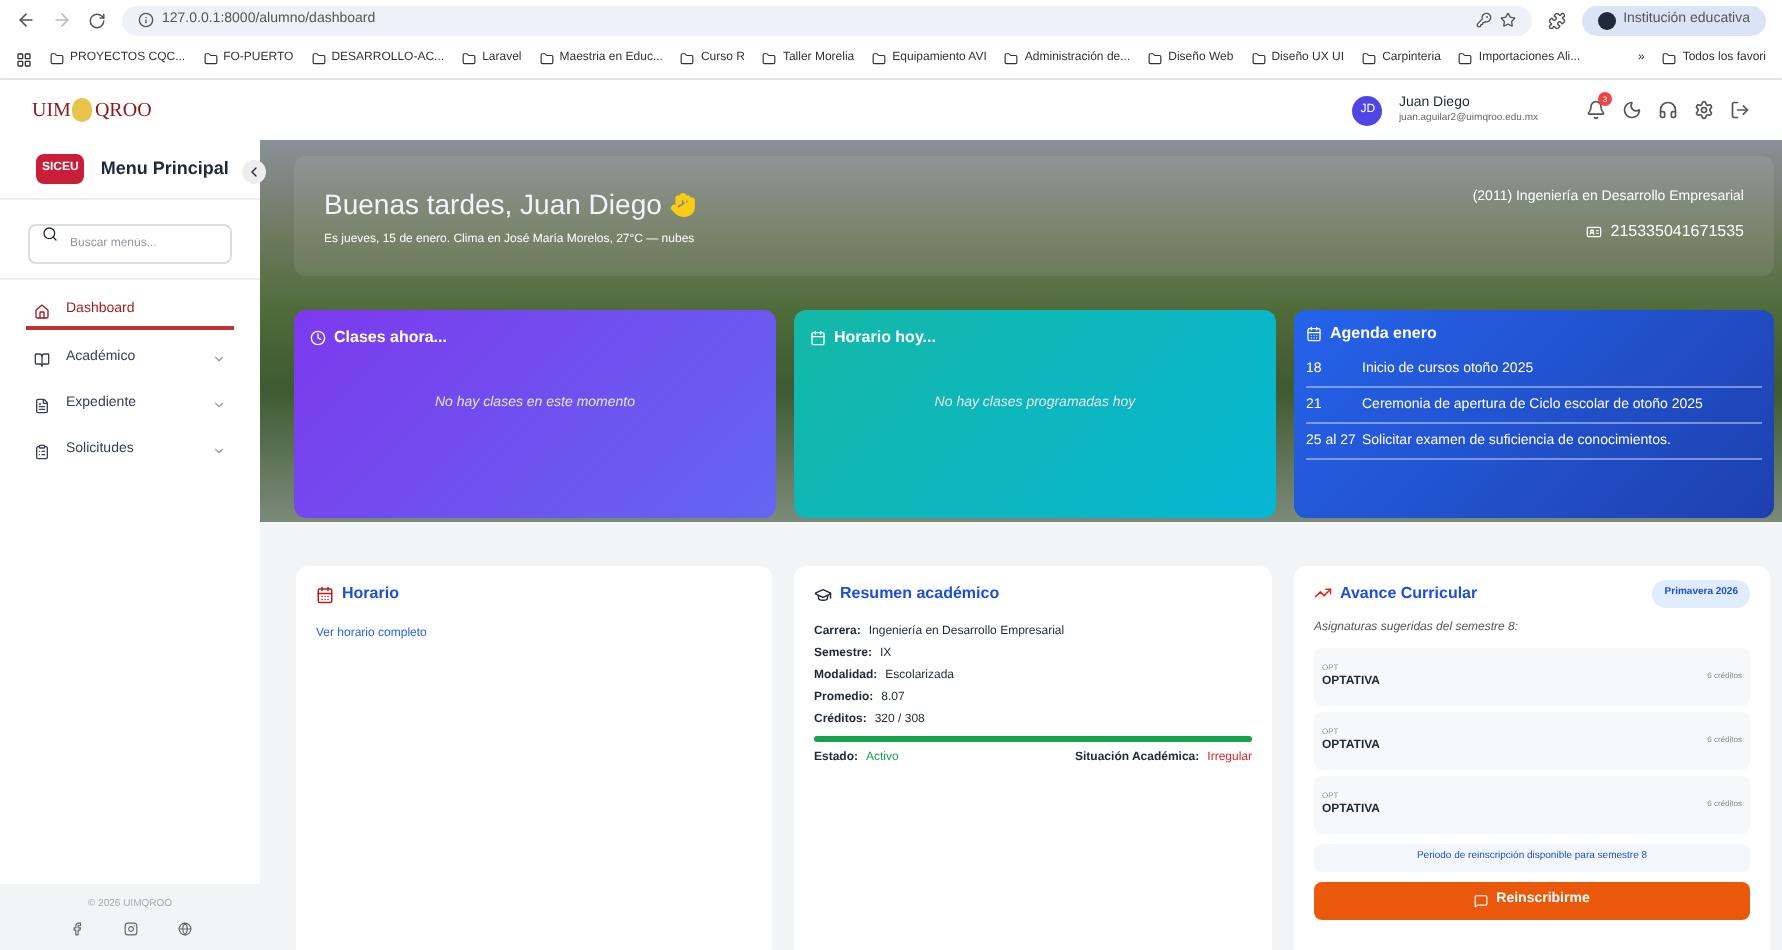 Image resolution: width=1782 pixels, height=950 pixels. What do you see at coordinates (42, 359) in the screenshot?
I see `book-icon` at bounding box center [42, 359].